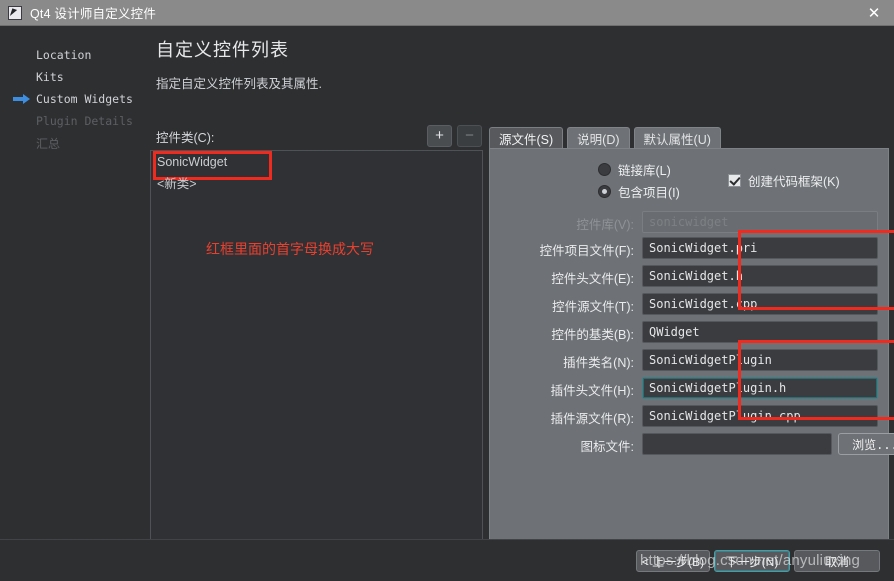  What do you see at coordinates (794, 182) in the screenshot?
I see `checkbox-create-skeleton-label: 创建代码框架(K)` at bounding box center [794, 182].